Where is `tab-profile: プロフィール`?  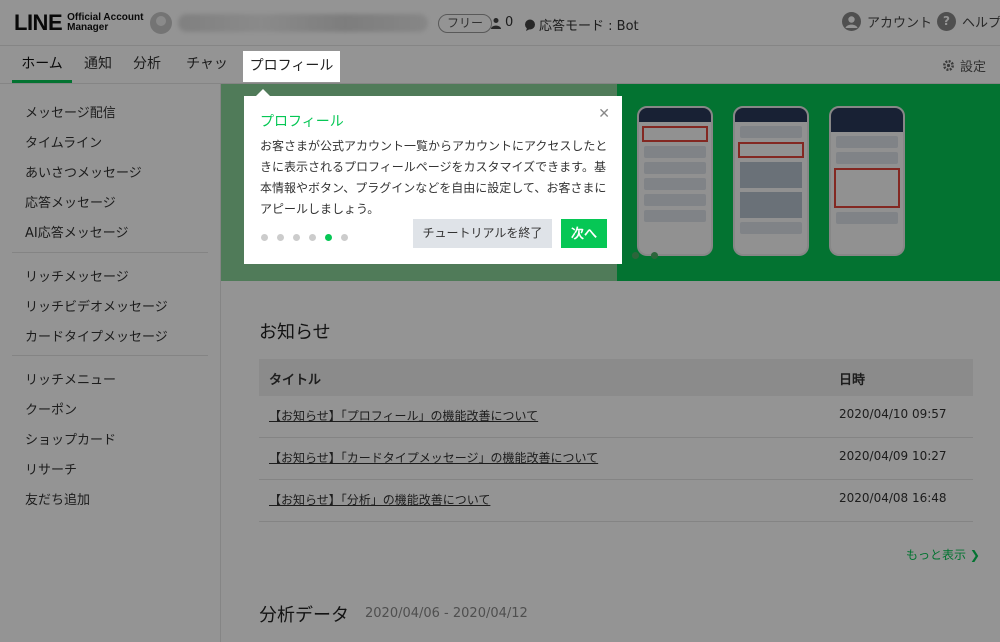 tab-profile: プロフィール is located at coordinates (291, 66).